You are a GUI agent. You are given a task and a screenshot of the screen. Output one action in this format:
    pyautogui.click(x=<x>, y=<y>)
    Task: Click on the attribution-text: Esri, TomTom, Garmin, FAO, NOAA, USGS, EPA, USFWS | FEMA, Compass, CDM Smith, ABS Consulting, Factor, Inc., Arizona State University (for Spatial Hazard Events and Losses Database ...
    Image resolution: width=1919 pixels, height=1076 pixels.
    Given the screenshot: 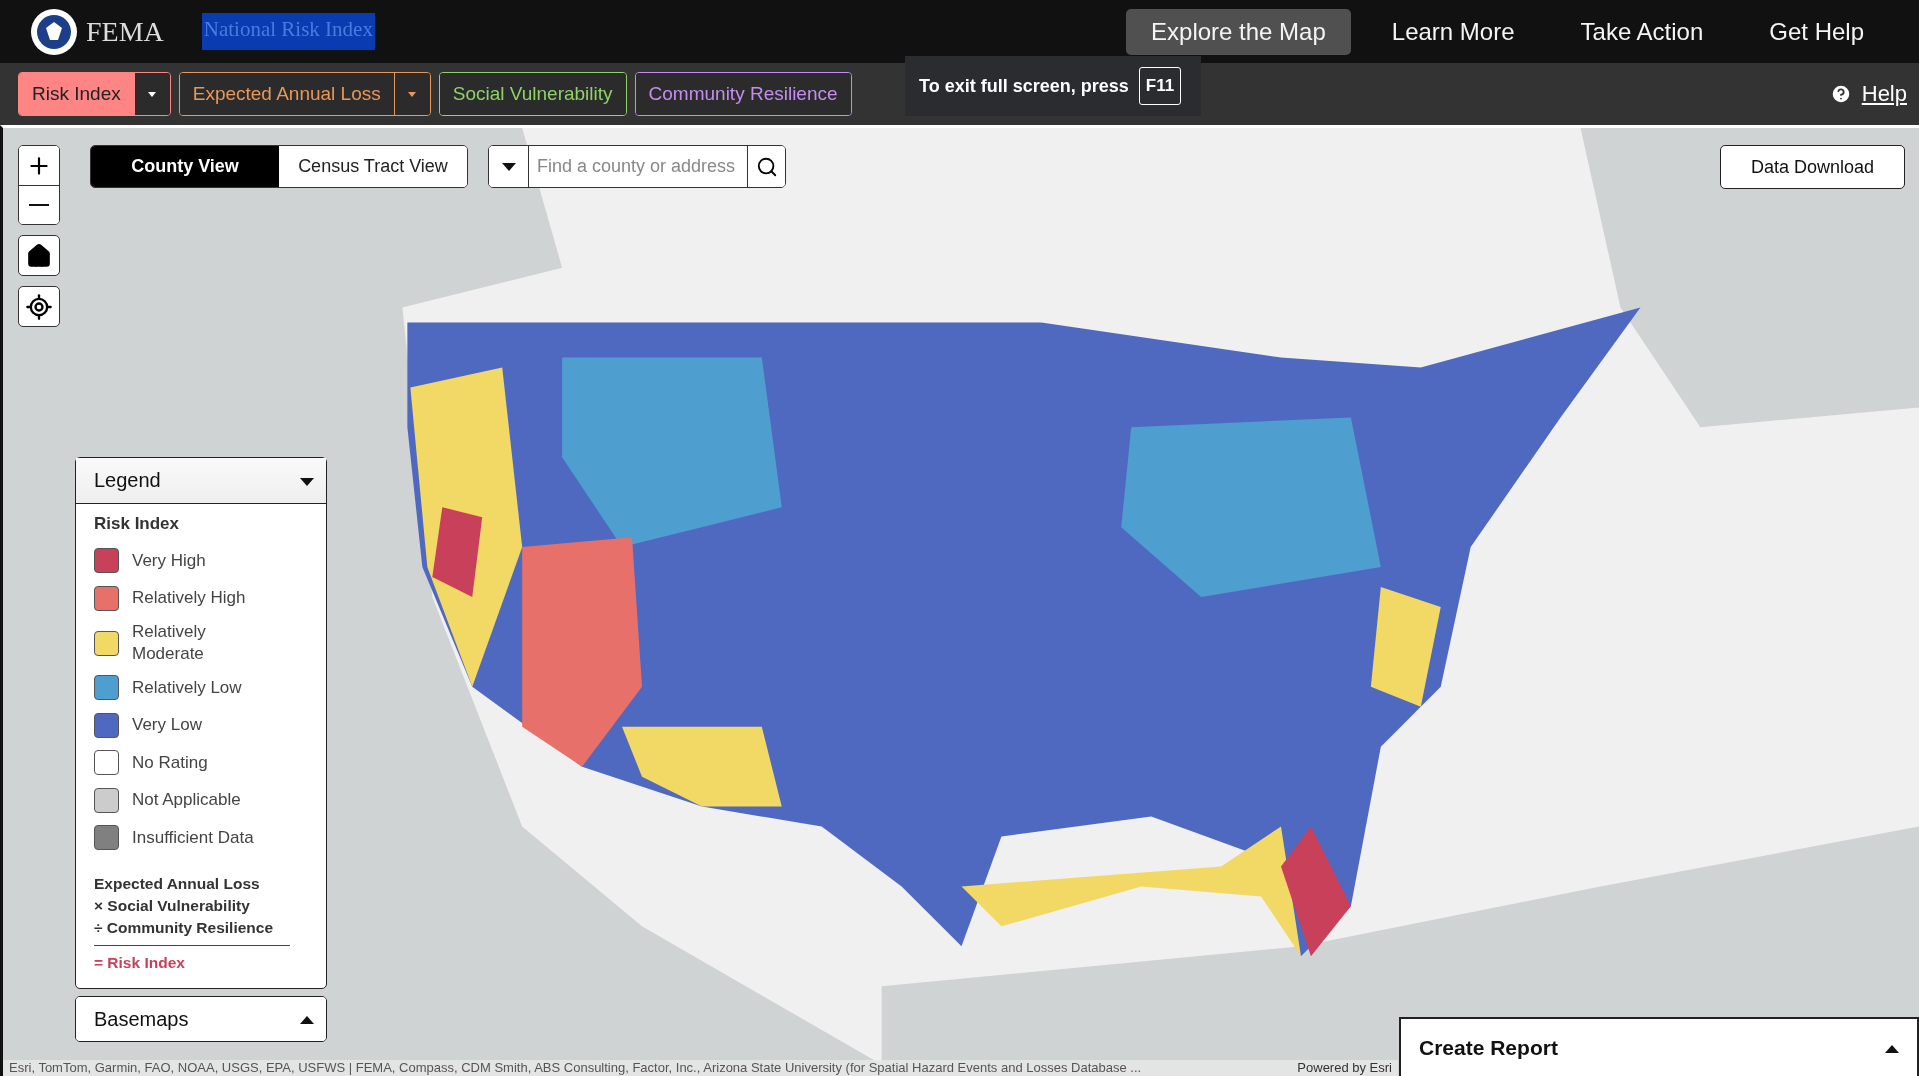 What is the action you would take?
    pyautogui.click(x=575, y=1068)
    